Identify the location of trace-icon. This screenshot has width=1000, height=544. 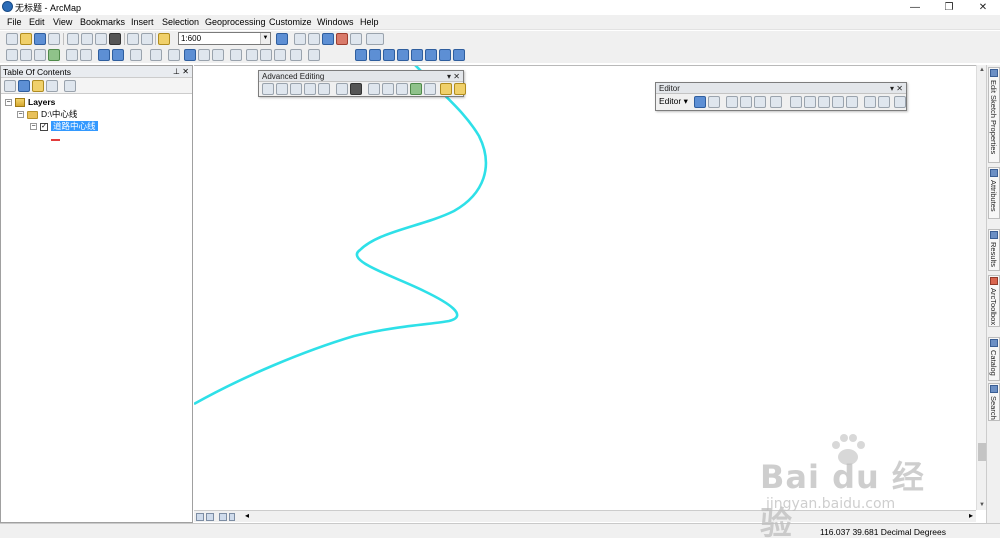
(760, 102).